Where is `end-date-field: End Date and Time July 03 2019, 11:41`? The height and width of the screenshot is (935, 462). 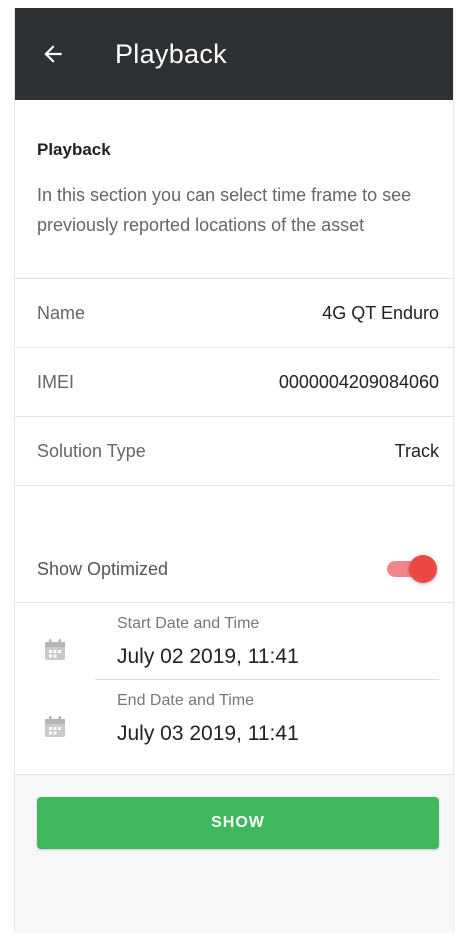
end-date-field: End Date and Time July 03 2019, 11:41 is located at coordinates (234, 718).